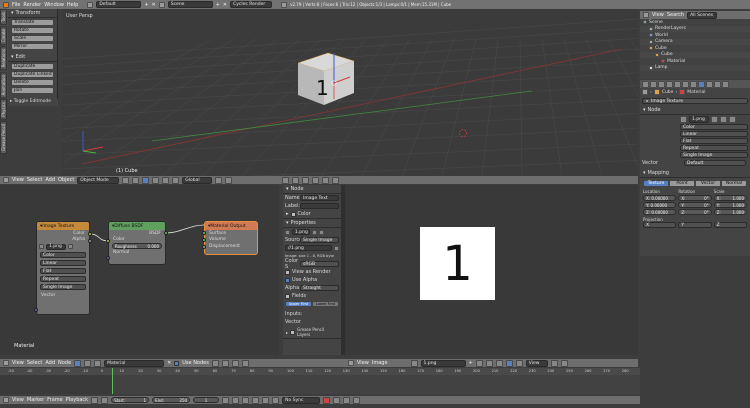 The height and width of the screenshot is (408, 750). What do you see at coordinates (34, 363) in the screenshot?
I see `node-select-menu: Select` at bounding box center [34, 363].